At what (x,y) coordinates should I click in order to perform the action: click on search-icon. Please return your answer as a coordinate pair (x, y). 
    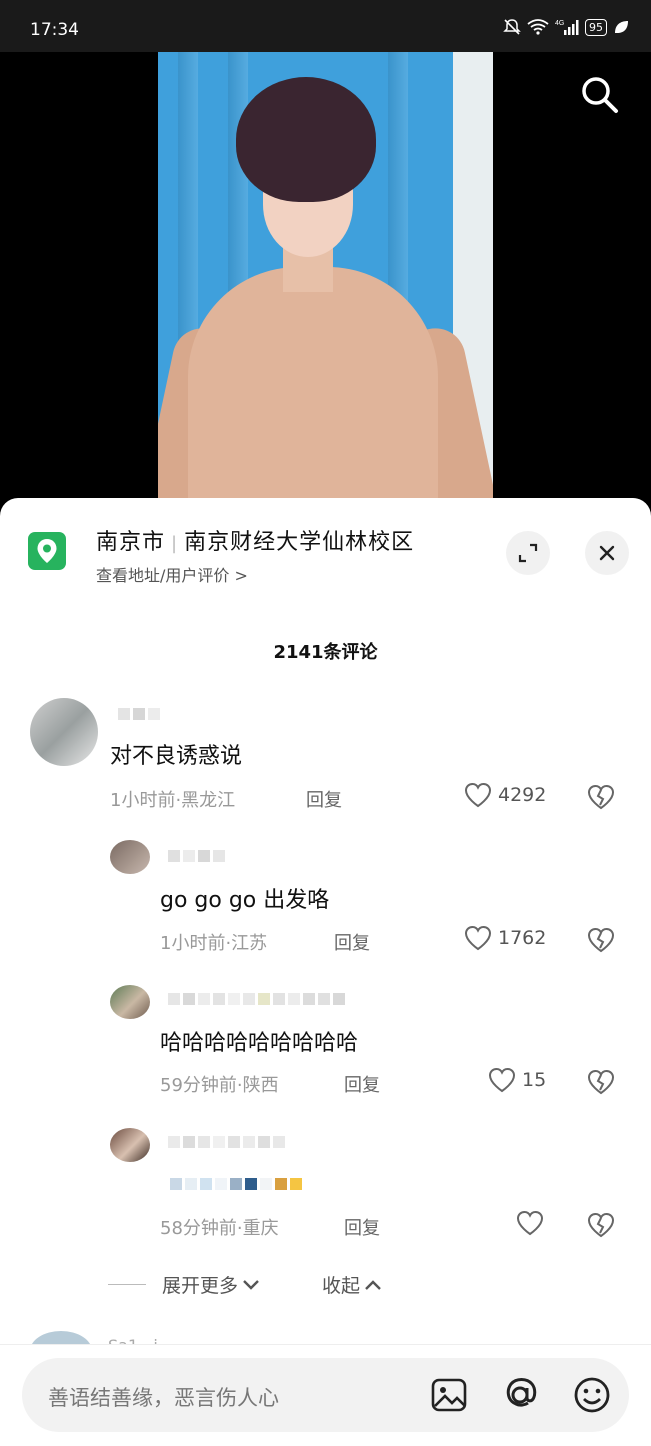
    Looking at the image, I should click on (600, 95).